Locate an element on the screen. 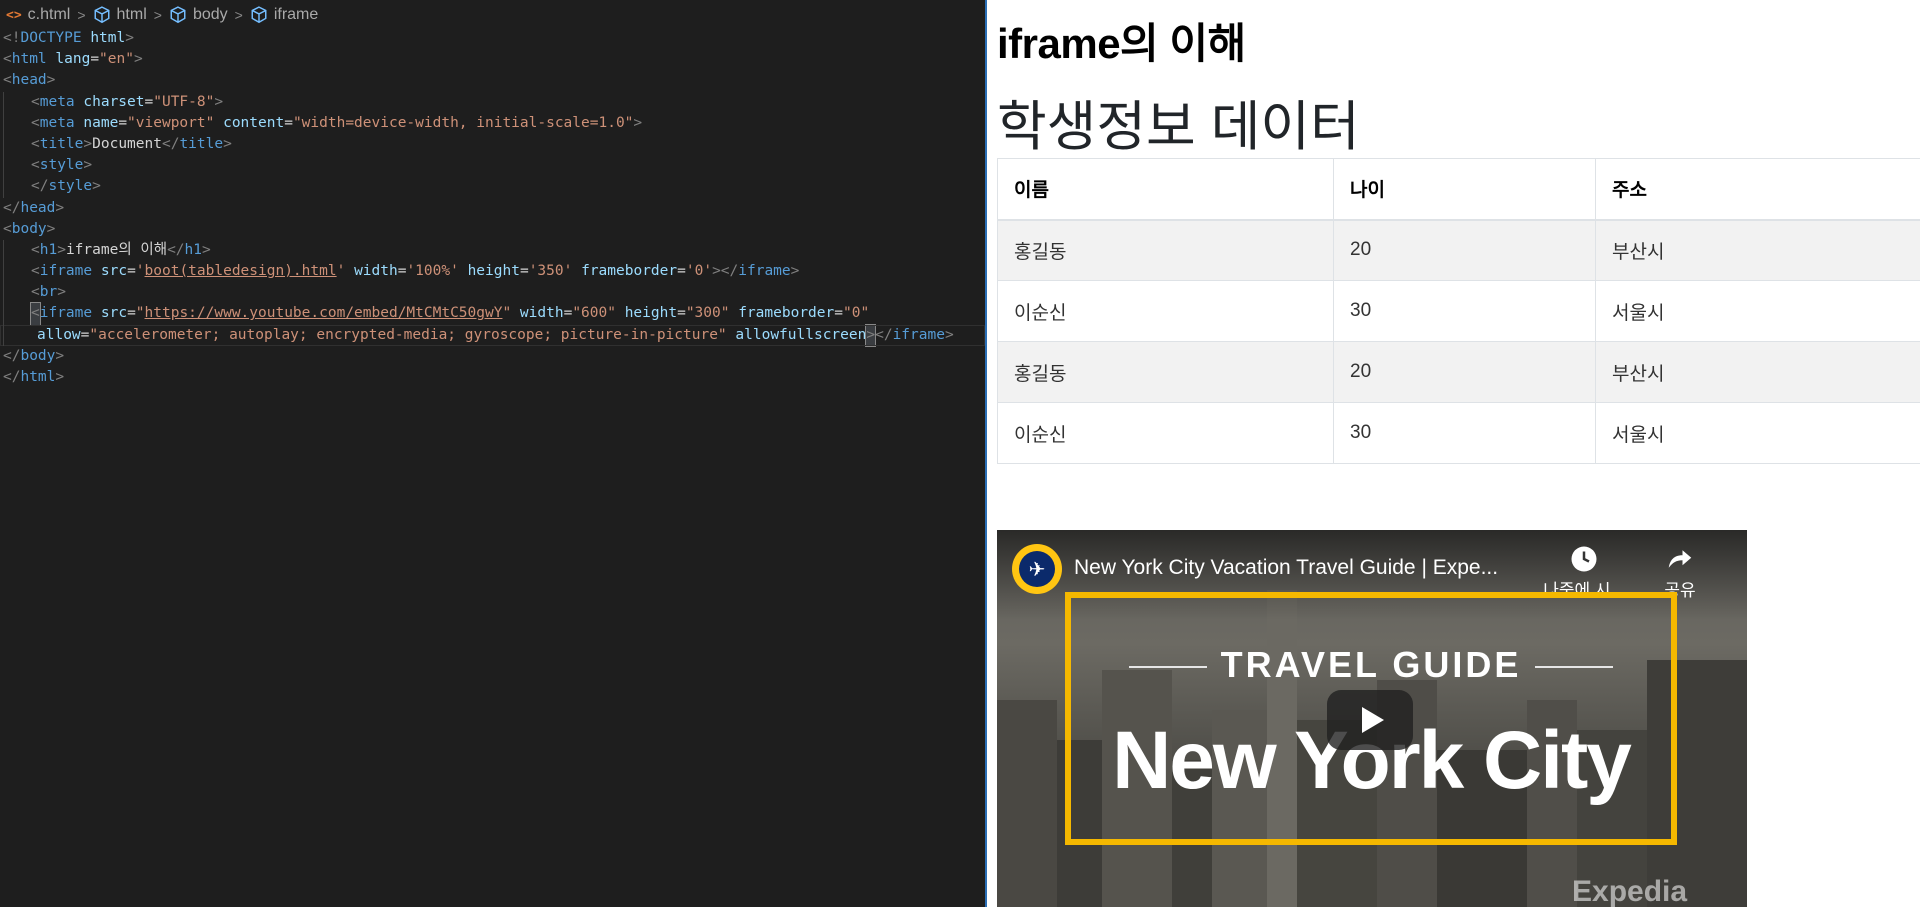 The width and height of the screenshot is (1920, 907). code-token: boot(tabledesign).html is located at coordinates (240, 271).